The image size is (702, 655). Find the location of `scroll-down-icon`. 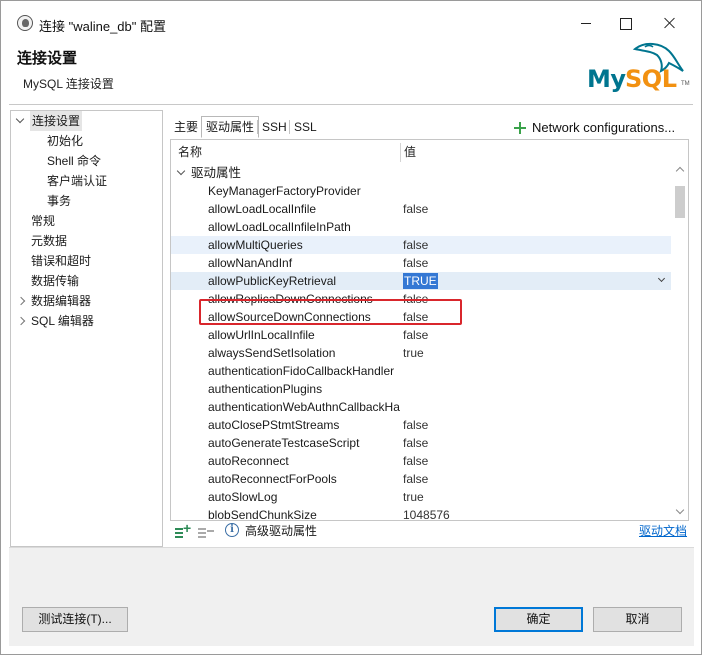

scroll-down-icon is located at coordinates (680, 510).